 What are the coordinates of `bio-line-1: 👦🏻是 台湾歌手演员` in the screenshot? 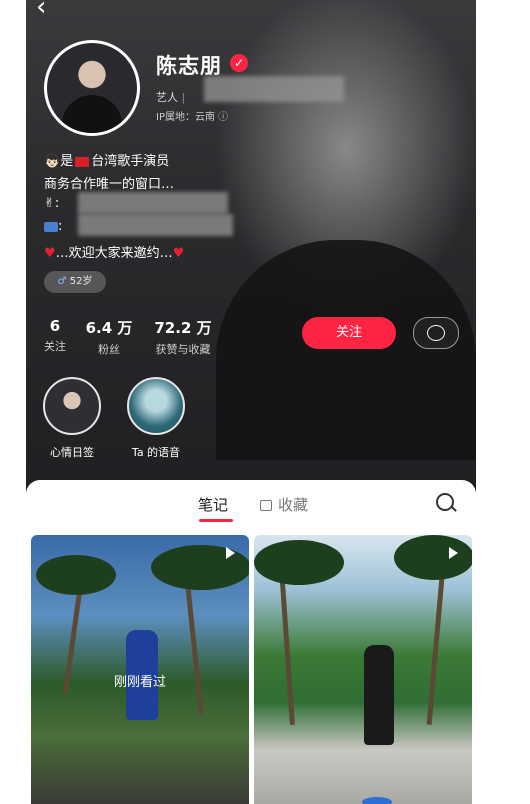 It's located at (107, 161).